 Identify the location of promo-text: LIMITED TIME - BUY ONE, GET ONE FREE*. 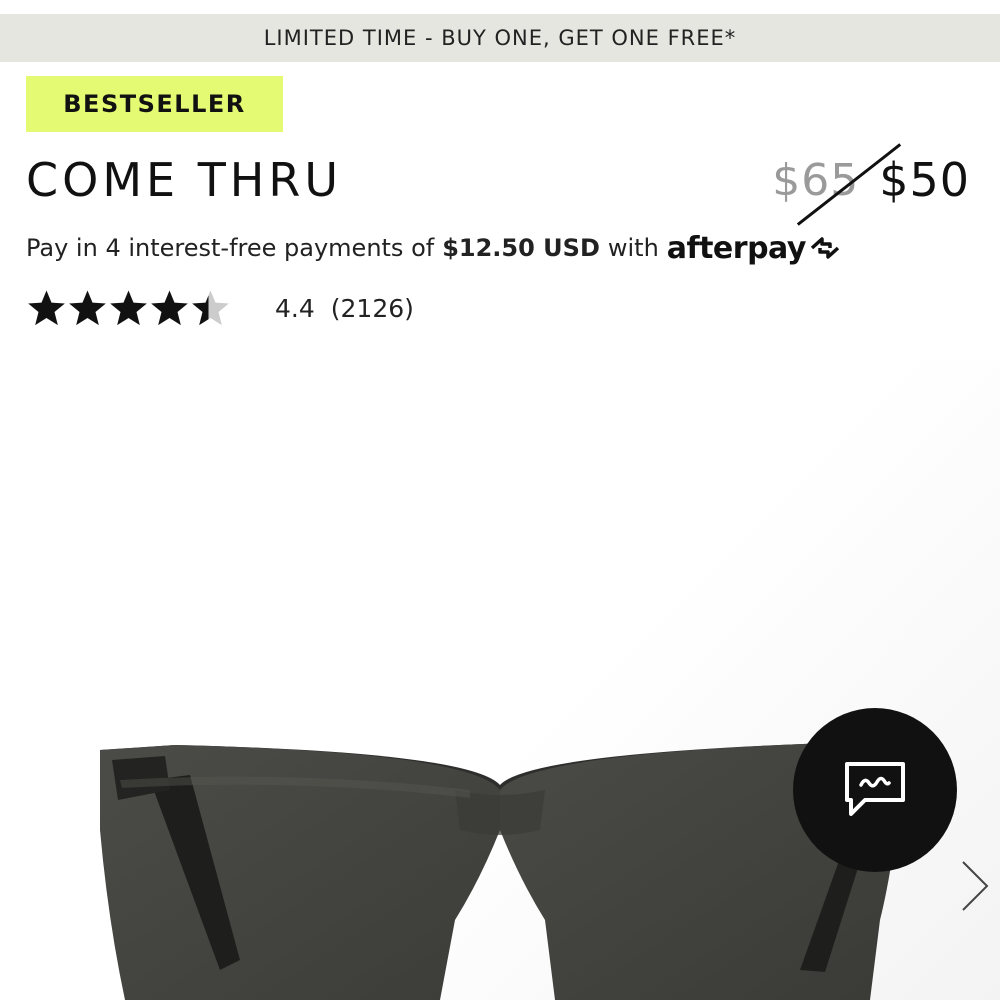
(500, 38).